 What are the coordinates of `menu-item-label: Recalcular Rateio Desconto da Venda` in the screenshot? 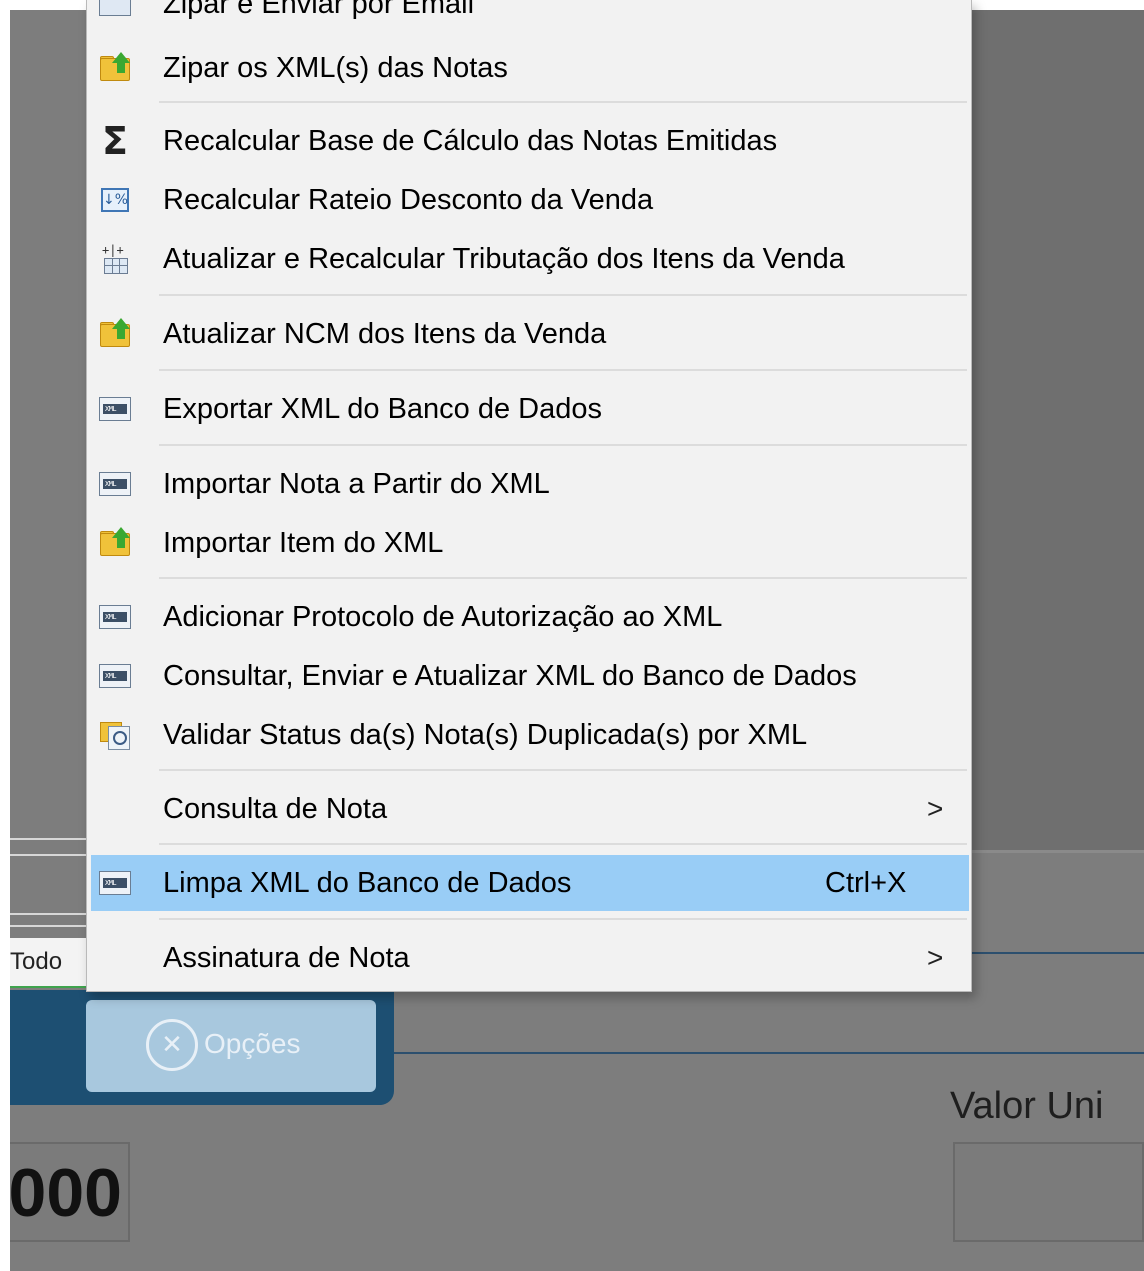 It's located at (408, 200).